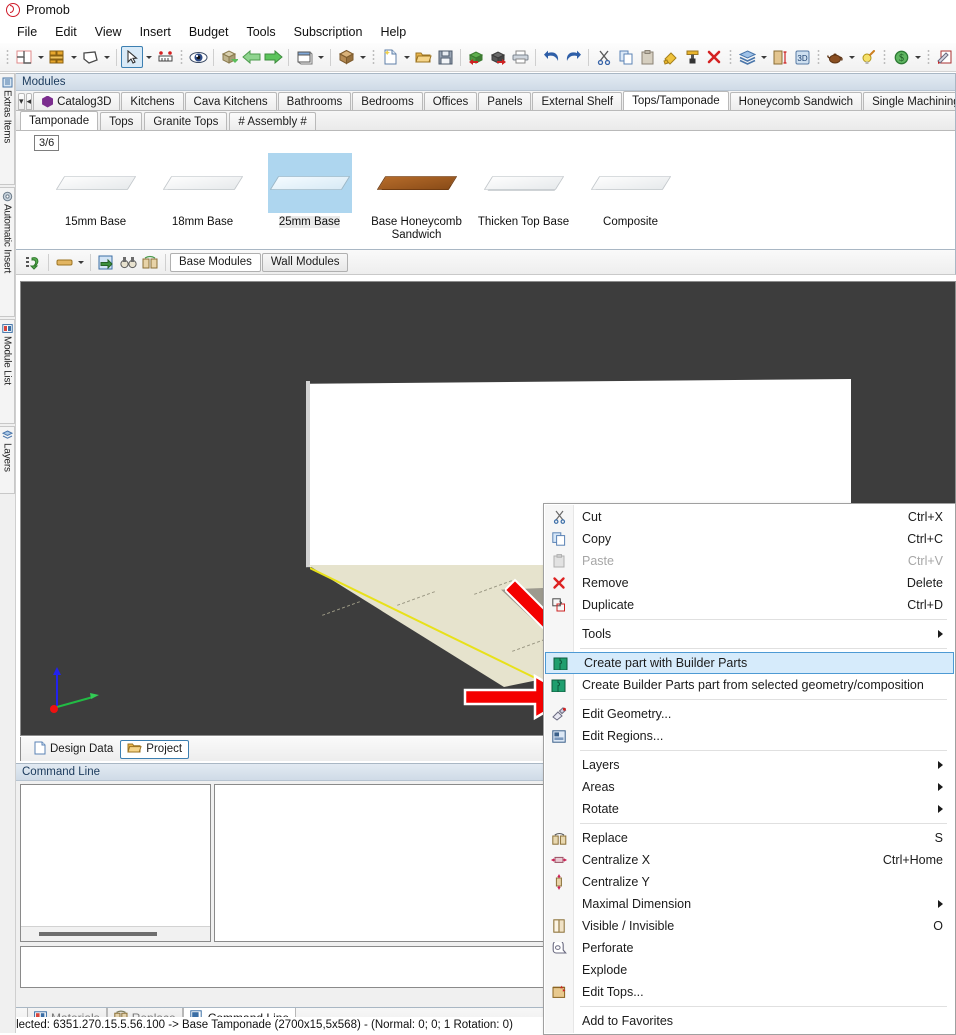 The height and width of the screenshot is (1035, 956). What do you see at coordinates (115, 863) in the screenshot?
I see `command-history-list` at bounding box center [115, 863].